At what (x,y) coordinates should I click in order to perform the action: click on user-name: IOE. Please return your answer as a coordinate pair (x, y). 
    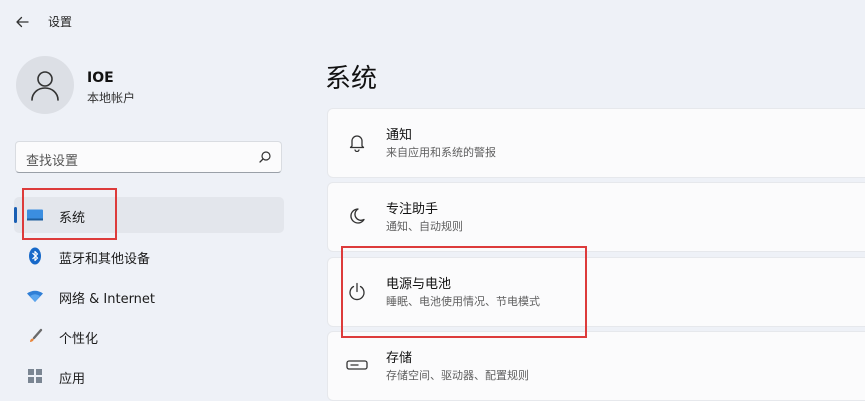
    Looking at the image, I should click on (100, 78).